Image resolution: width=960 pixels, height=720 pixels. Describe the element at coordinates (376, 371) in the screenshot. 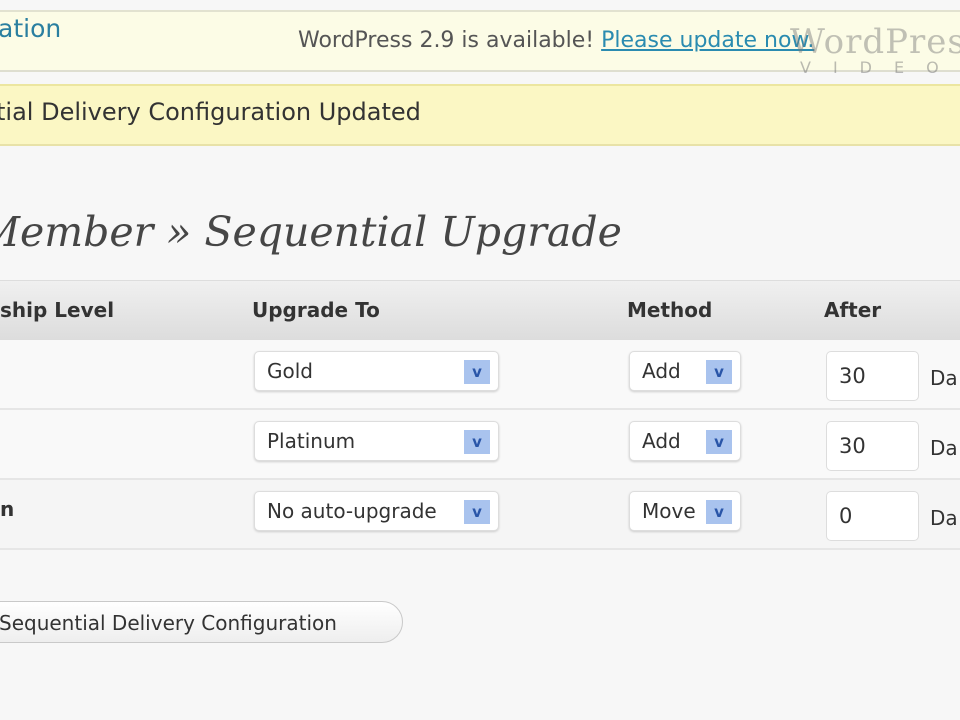

I see `upgrade-to-select: Gold v` at that location.